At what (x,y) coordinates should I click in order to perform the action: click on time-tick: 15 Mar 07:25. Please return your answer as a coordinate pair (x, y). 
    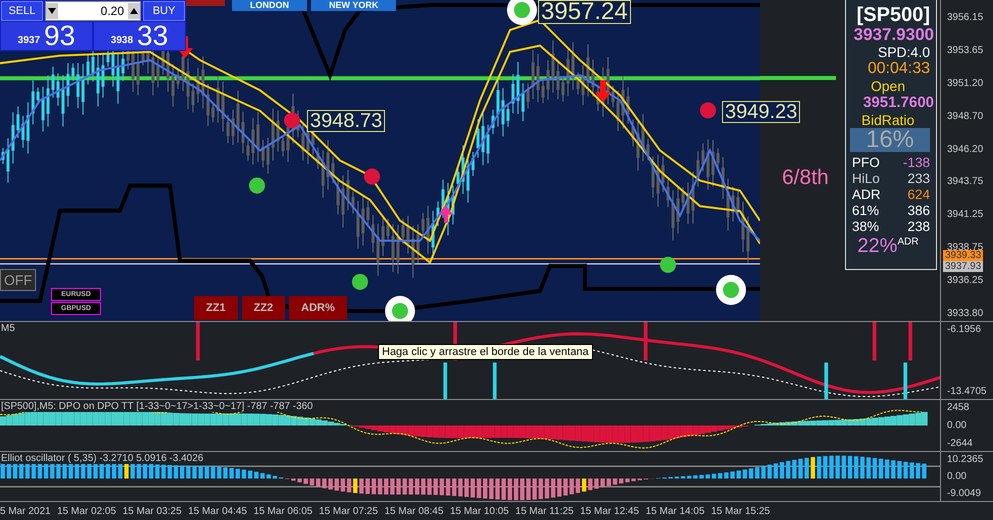
    Looking at the image, I should click on (348, 511).